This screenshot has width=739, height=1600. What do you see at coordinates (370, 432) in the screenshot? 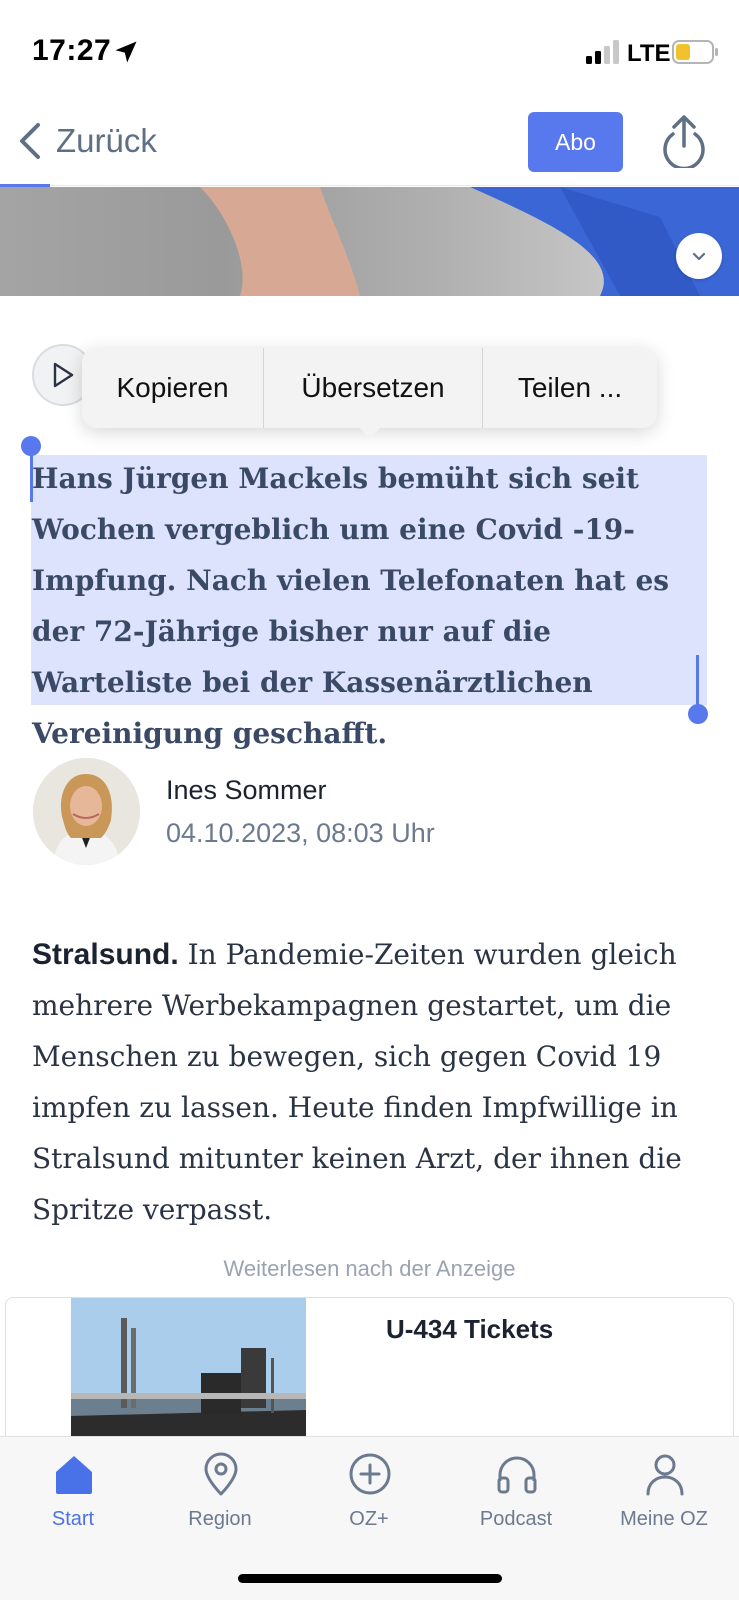
I see `menu-caret` at bounding box center [370, 432].